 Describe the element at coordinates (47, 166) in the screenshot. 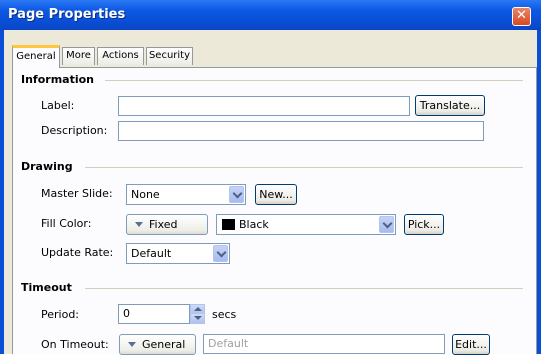

I see `drawing-heading: Drawing` at that location.